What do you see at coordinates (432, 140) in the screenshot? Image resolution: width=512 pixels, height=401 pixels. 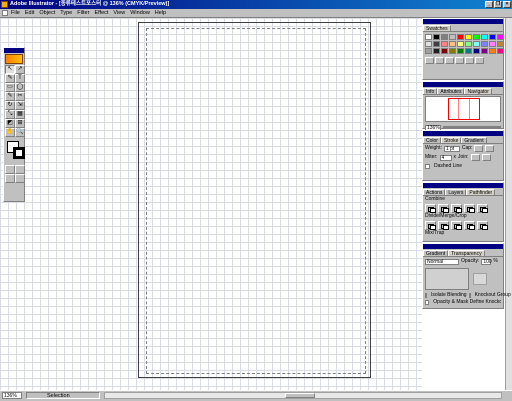 I see `tab-color: Color` at bounding box center [432, 140].